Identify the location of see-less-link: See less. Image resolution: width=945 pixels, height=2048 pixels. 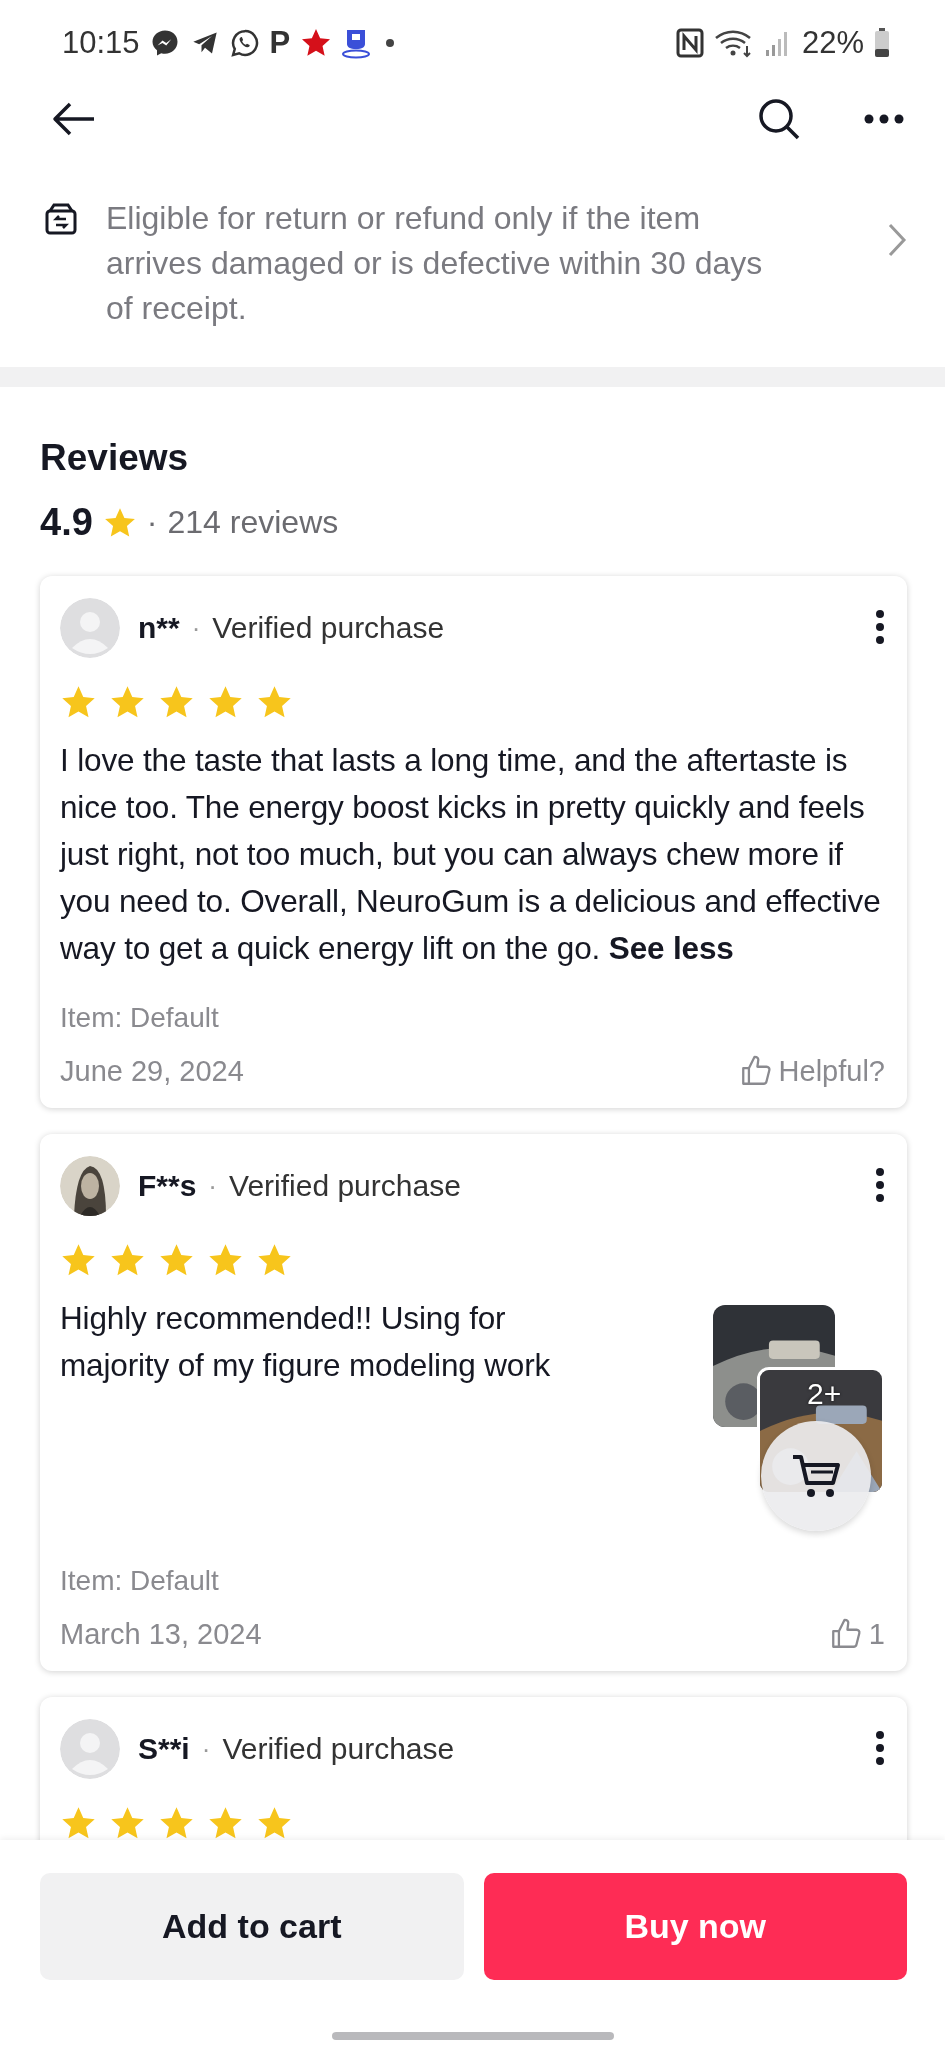
(671, 948).